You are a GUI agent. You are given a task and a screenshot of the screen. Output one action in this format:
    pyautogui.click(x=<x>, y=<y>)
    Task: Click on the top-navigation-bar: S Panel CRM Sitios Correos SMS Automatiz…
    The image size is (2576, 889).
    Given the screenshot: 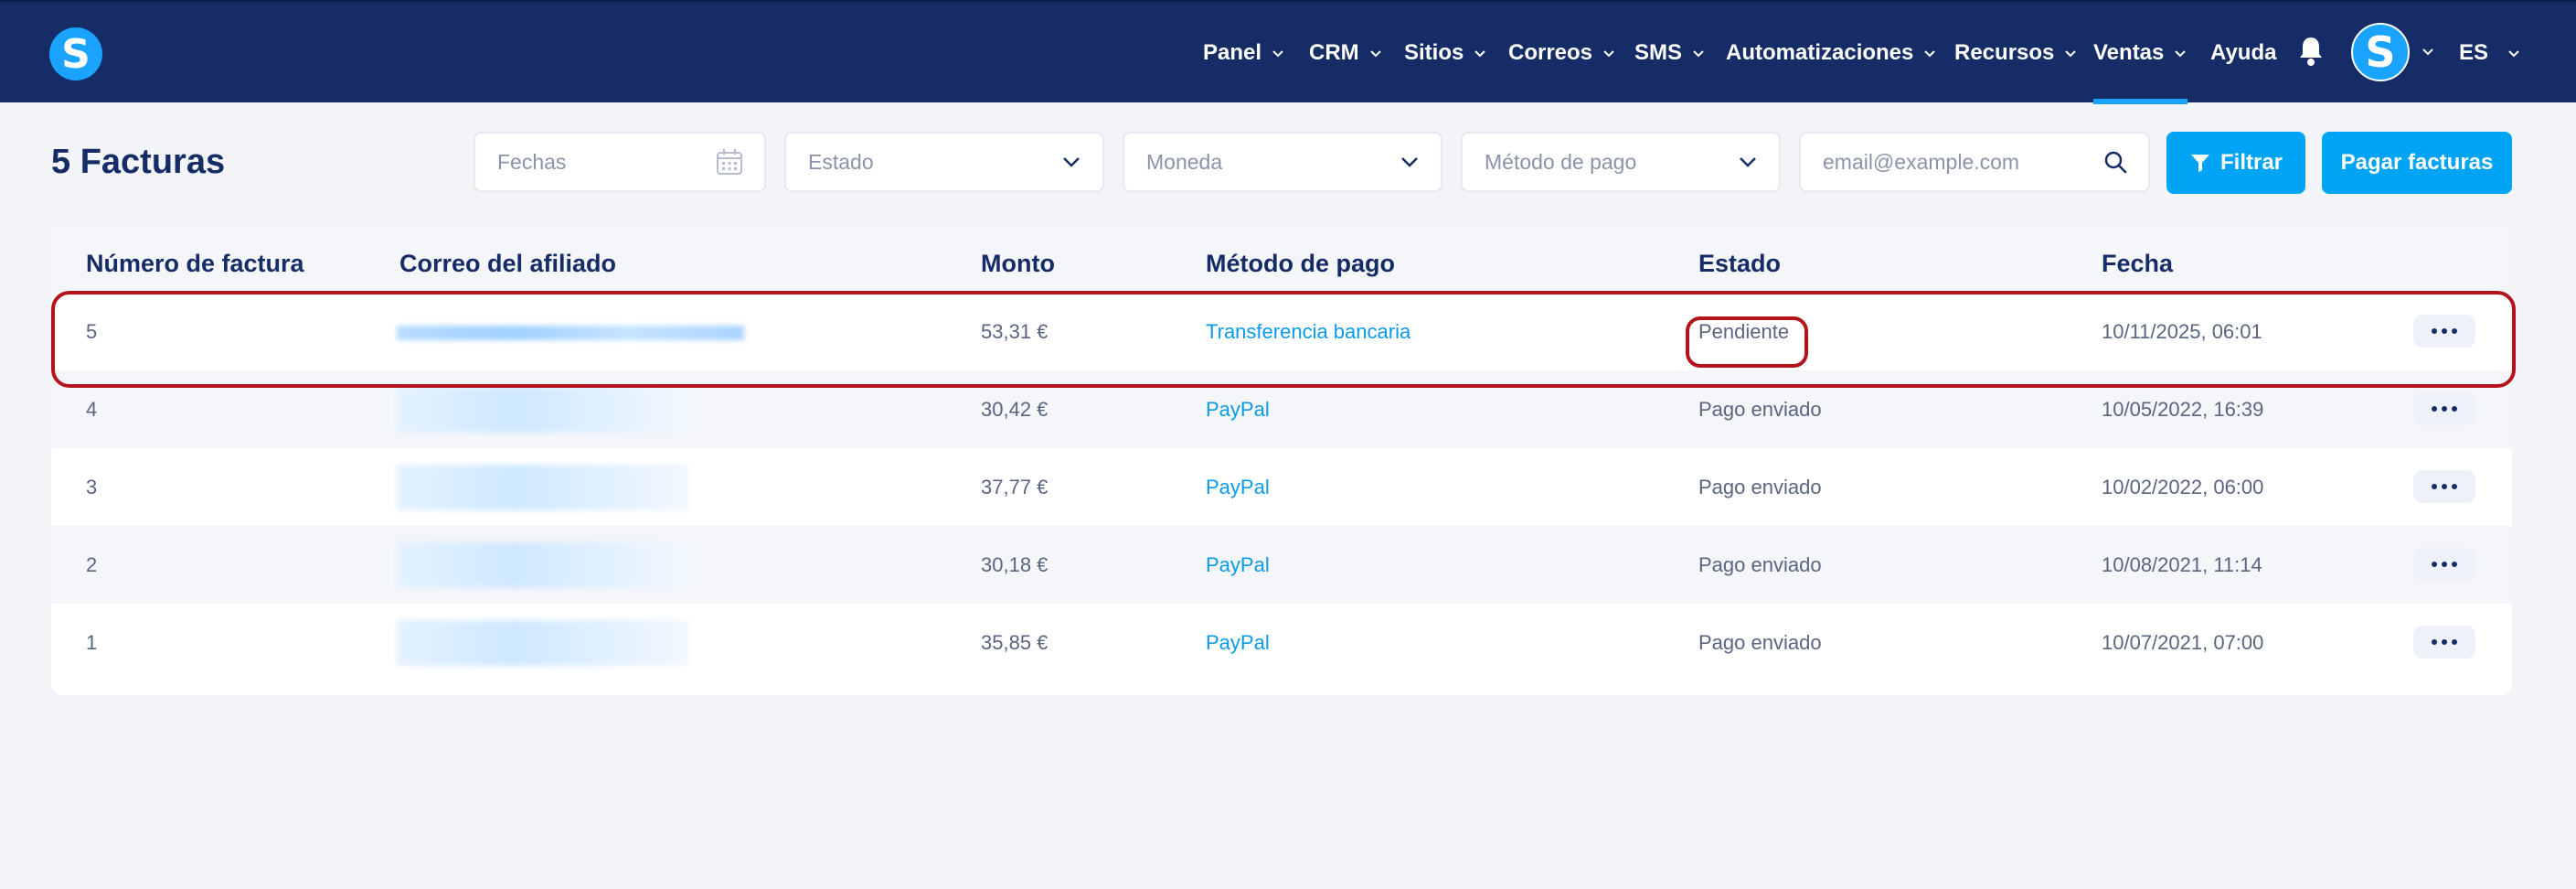 What is the action you would take?
    pyautogui.click(x=1288, y=52)
    